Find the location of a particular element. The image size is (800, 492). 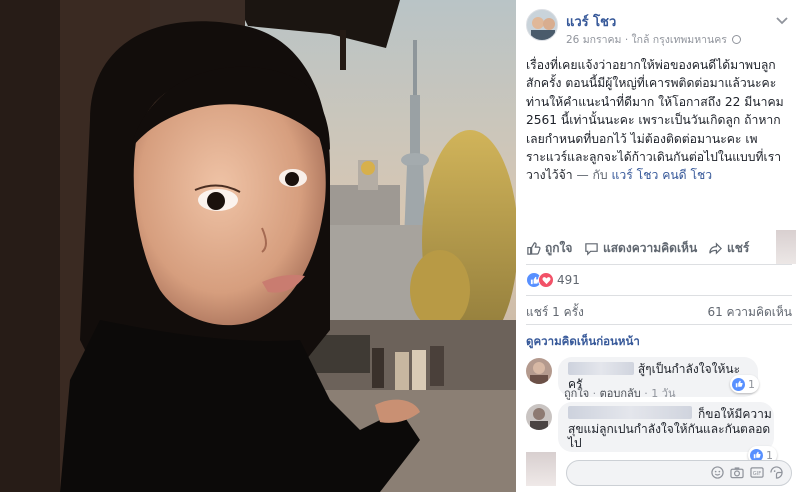

gif-icon: GIF is located at coordinates (757, 472).